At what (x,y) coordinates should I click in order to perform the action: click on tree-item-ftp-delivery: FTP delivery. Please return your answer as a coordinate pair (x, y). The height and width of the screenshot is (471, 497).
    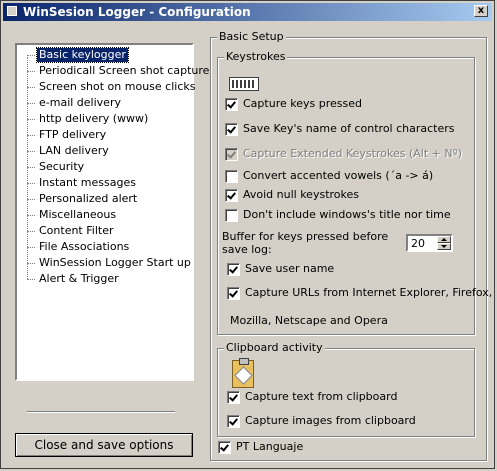
    Looking at the image, I should click on (67, 135).